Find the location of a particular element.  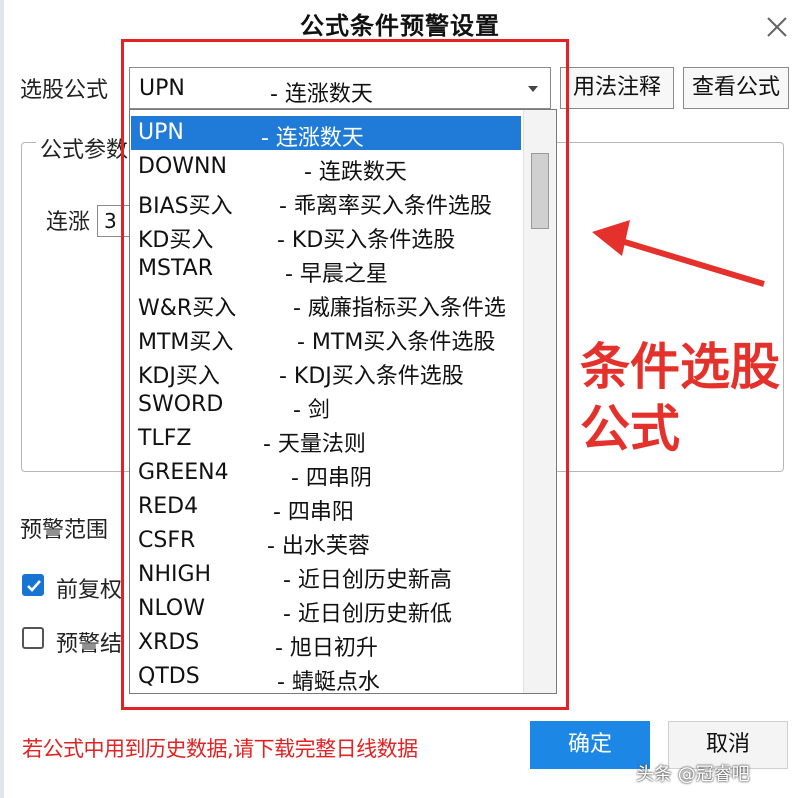

item-code: SWORD is located at coordinates (181, 404).